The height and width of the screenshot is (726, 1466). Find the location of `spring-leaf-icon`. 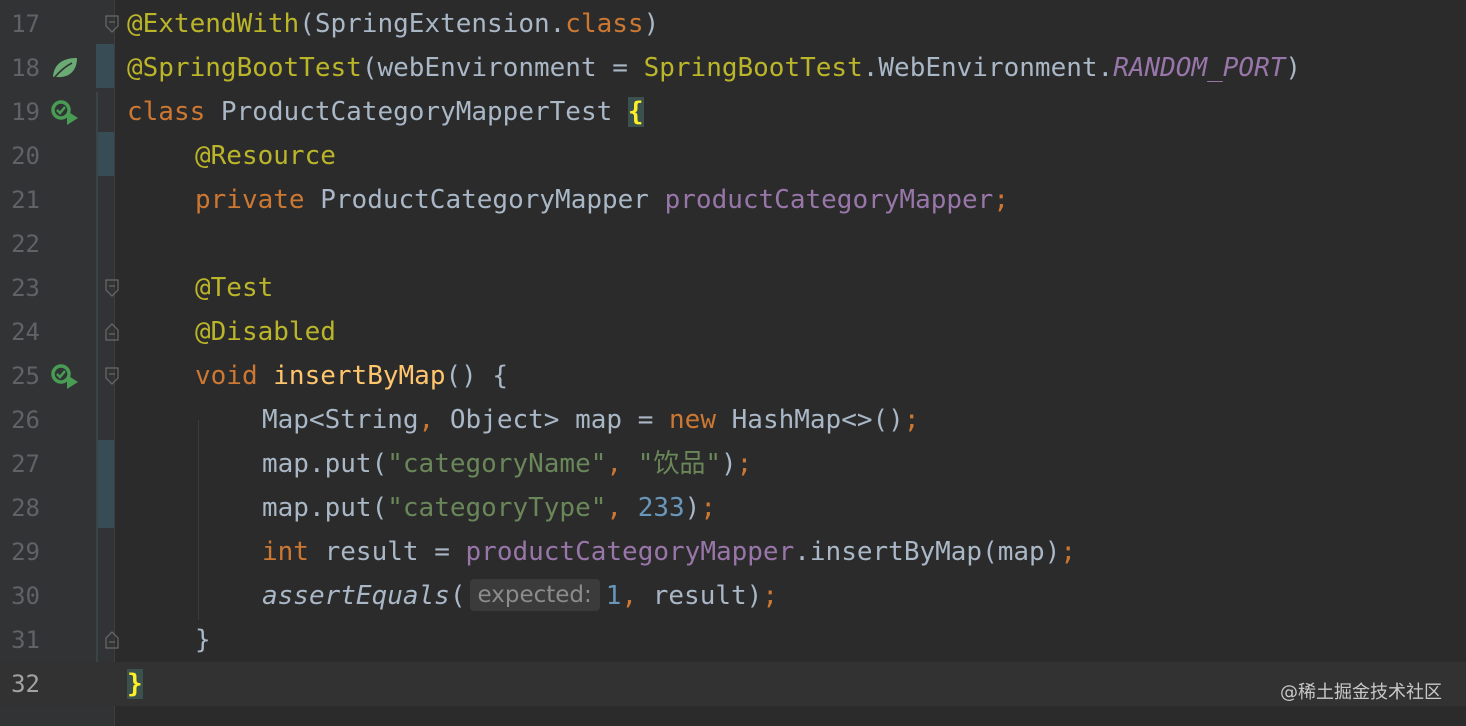

spring-leaf-icon is located at coordinates (65, 68).